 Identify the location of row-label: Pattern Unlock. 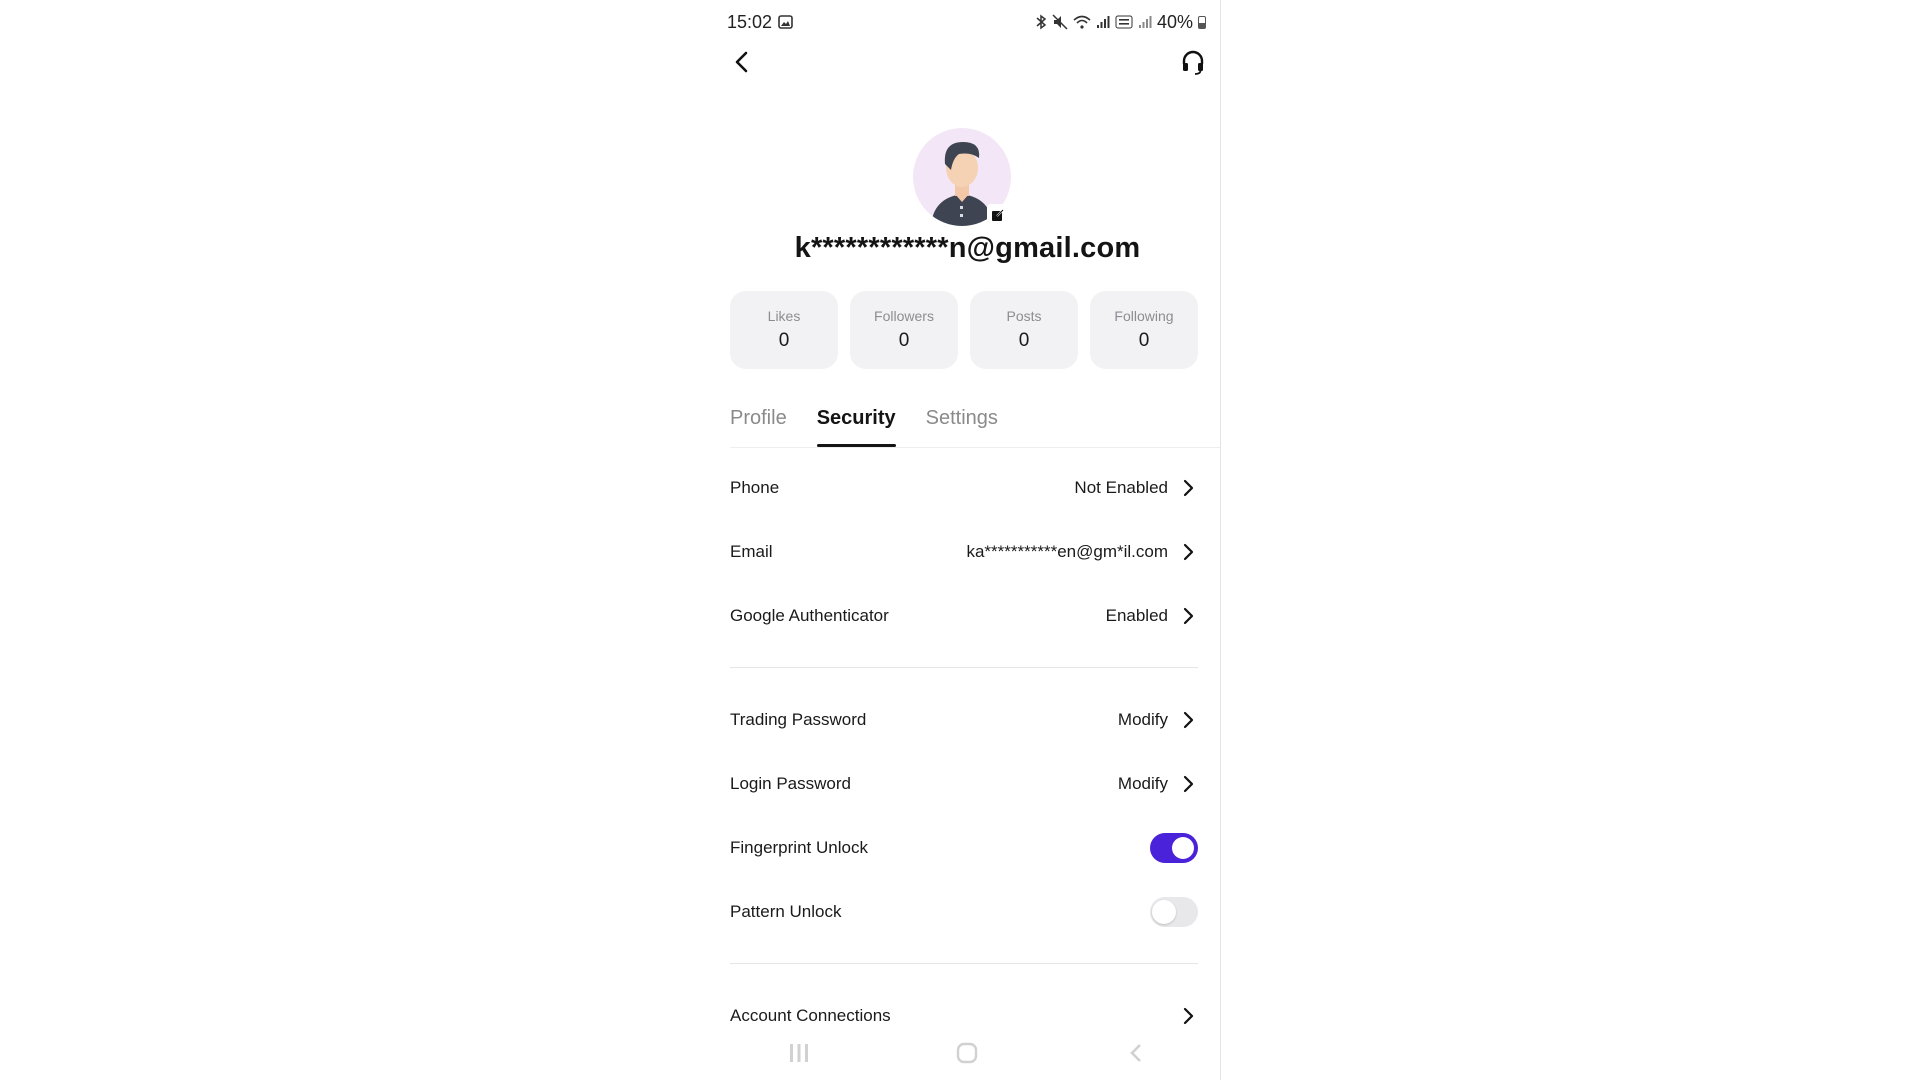
(786, 911).